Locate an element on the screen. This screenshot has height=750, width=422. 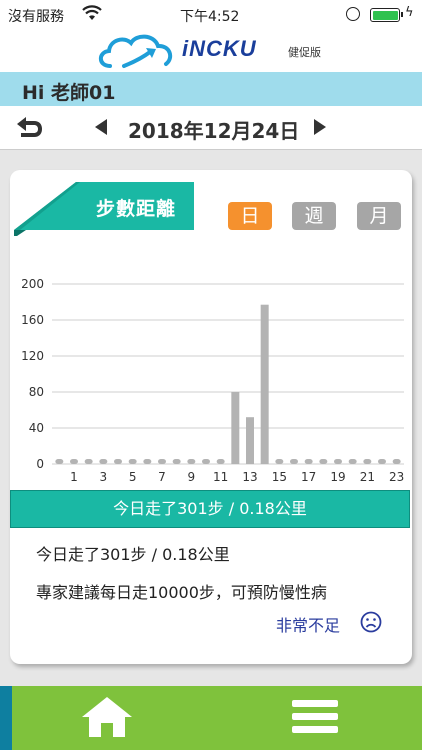
y-tick-label: 200 is located at coordinates (32, 284).